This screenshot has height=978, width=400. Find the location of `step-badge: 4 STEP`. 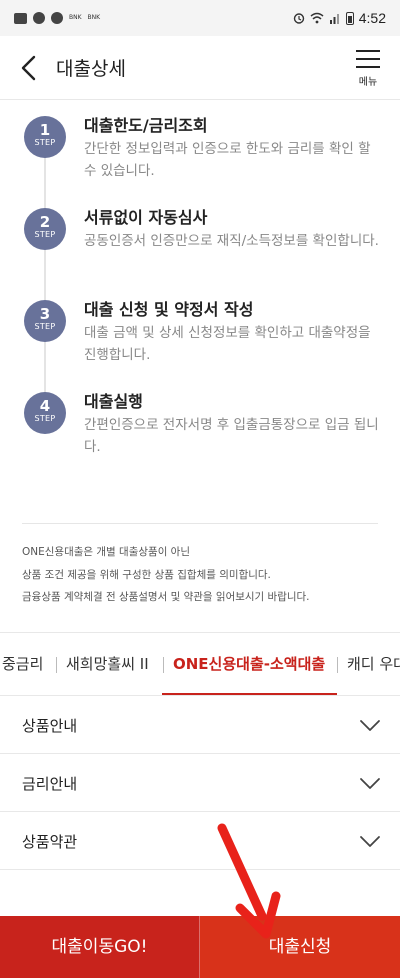

step-badge: 4 STEP is located at coordinates (45, 413).